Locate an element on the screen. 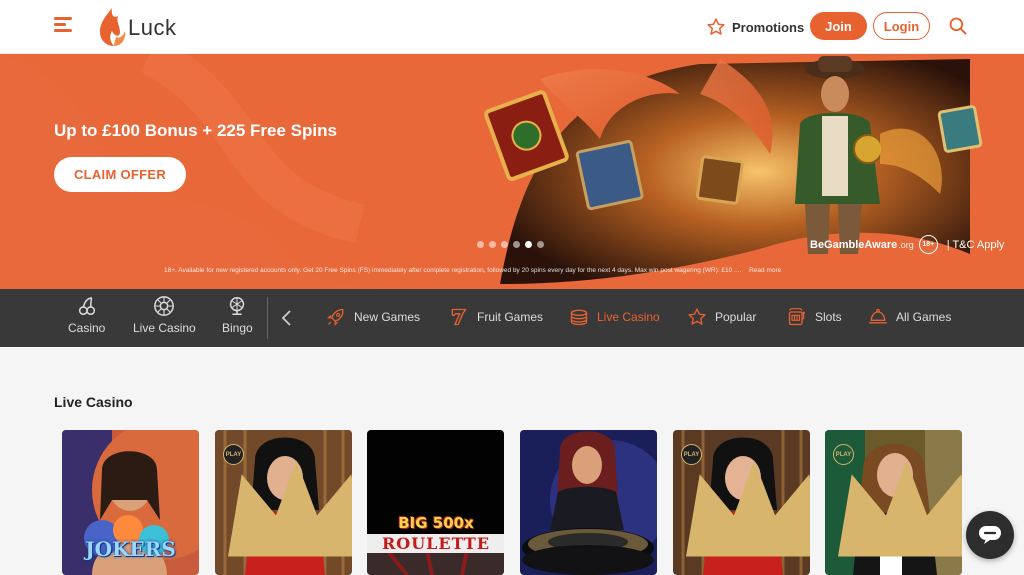  nav-bingo: Bingo is located at coordinates (237, 315).